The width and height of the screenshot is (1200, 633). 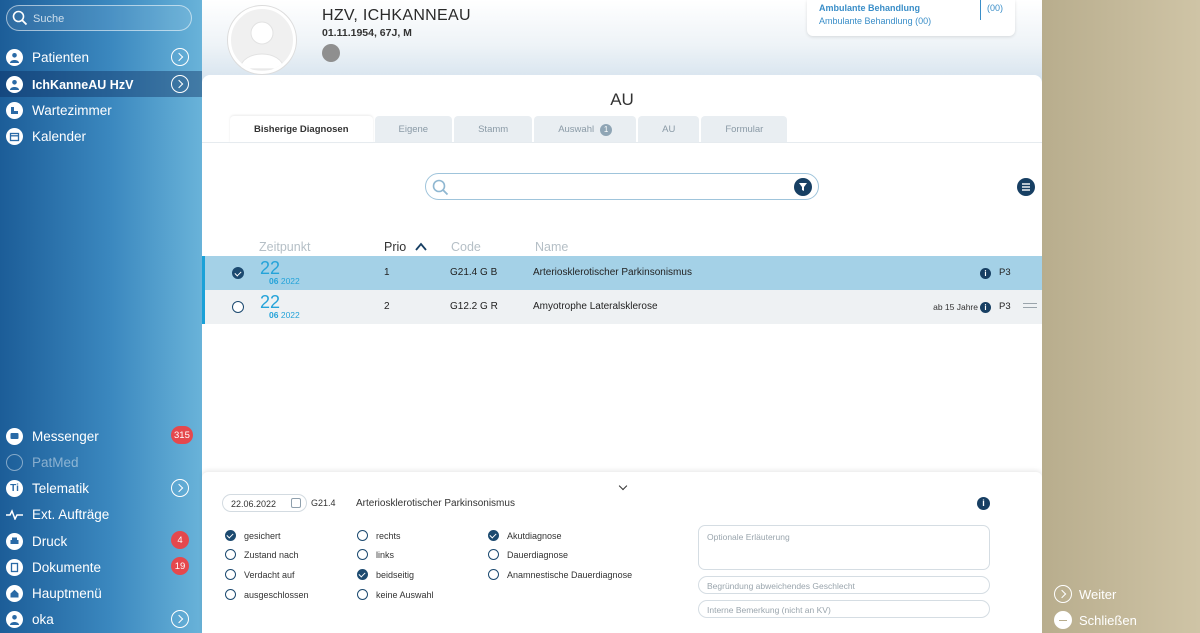 I want to click on chevron-down-icon, so click(x=623, y=486).